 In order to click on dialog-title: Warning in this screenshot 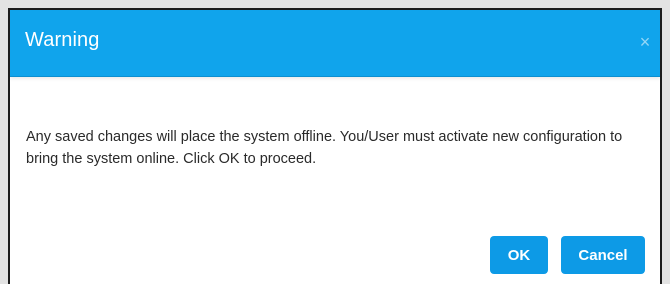, I will do `click(62, 40)`.